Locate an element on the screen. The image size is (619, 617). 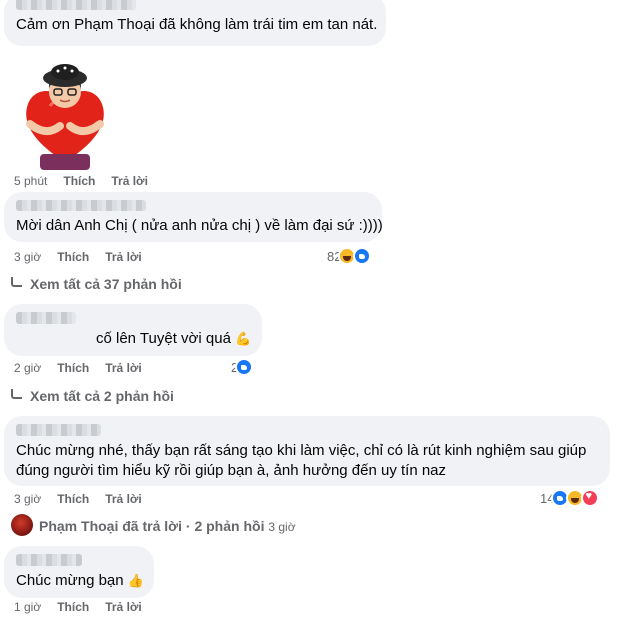
author-action: đã trả lời is located at coordinates (152, 526).